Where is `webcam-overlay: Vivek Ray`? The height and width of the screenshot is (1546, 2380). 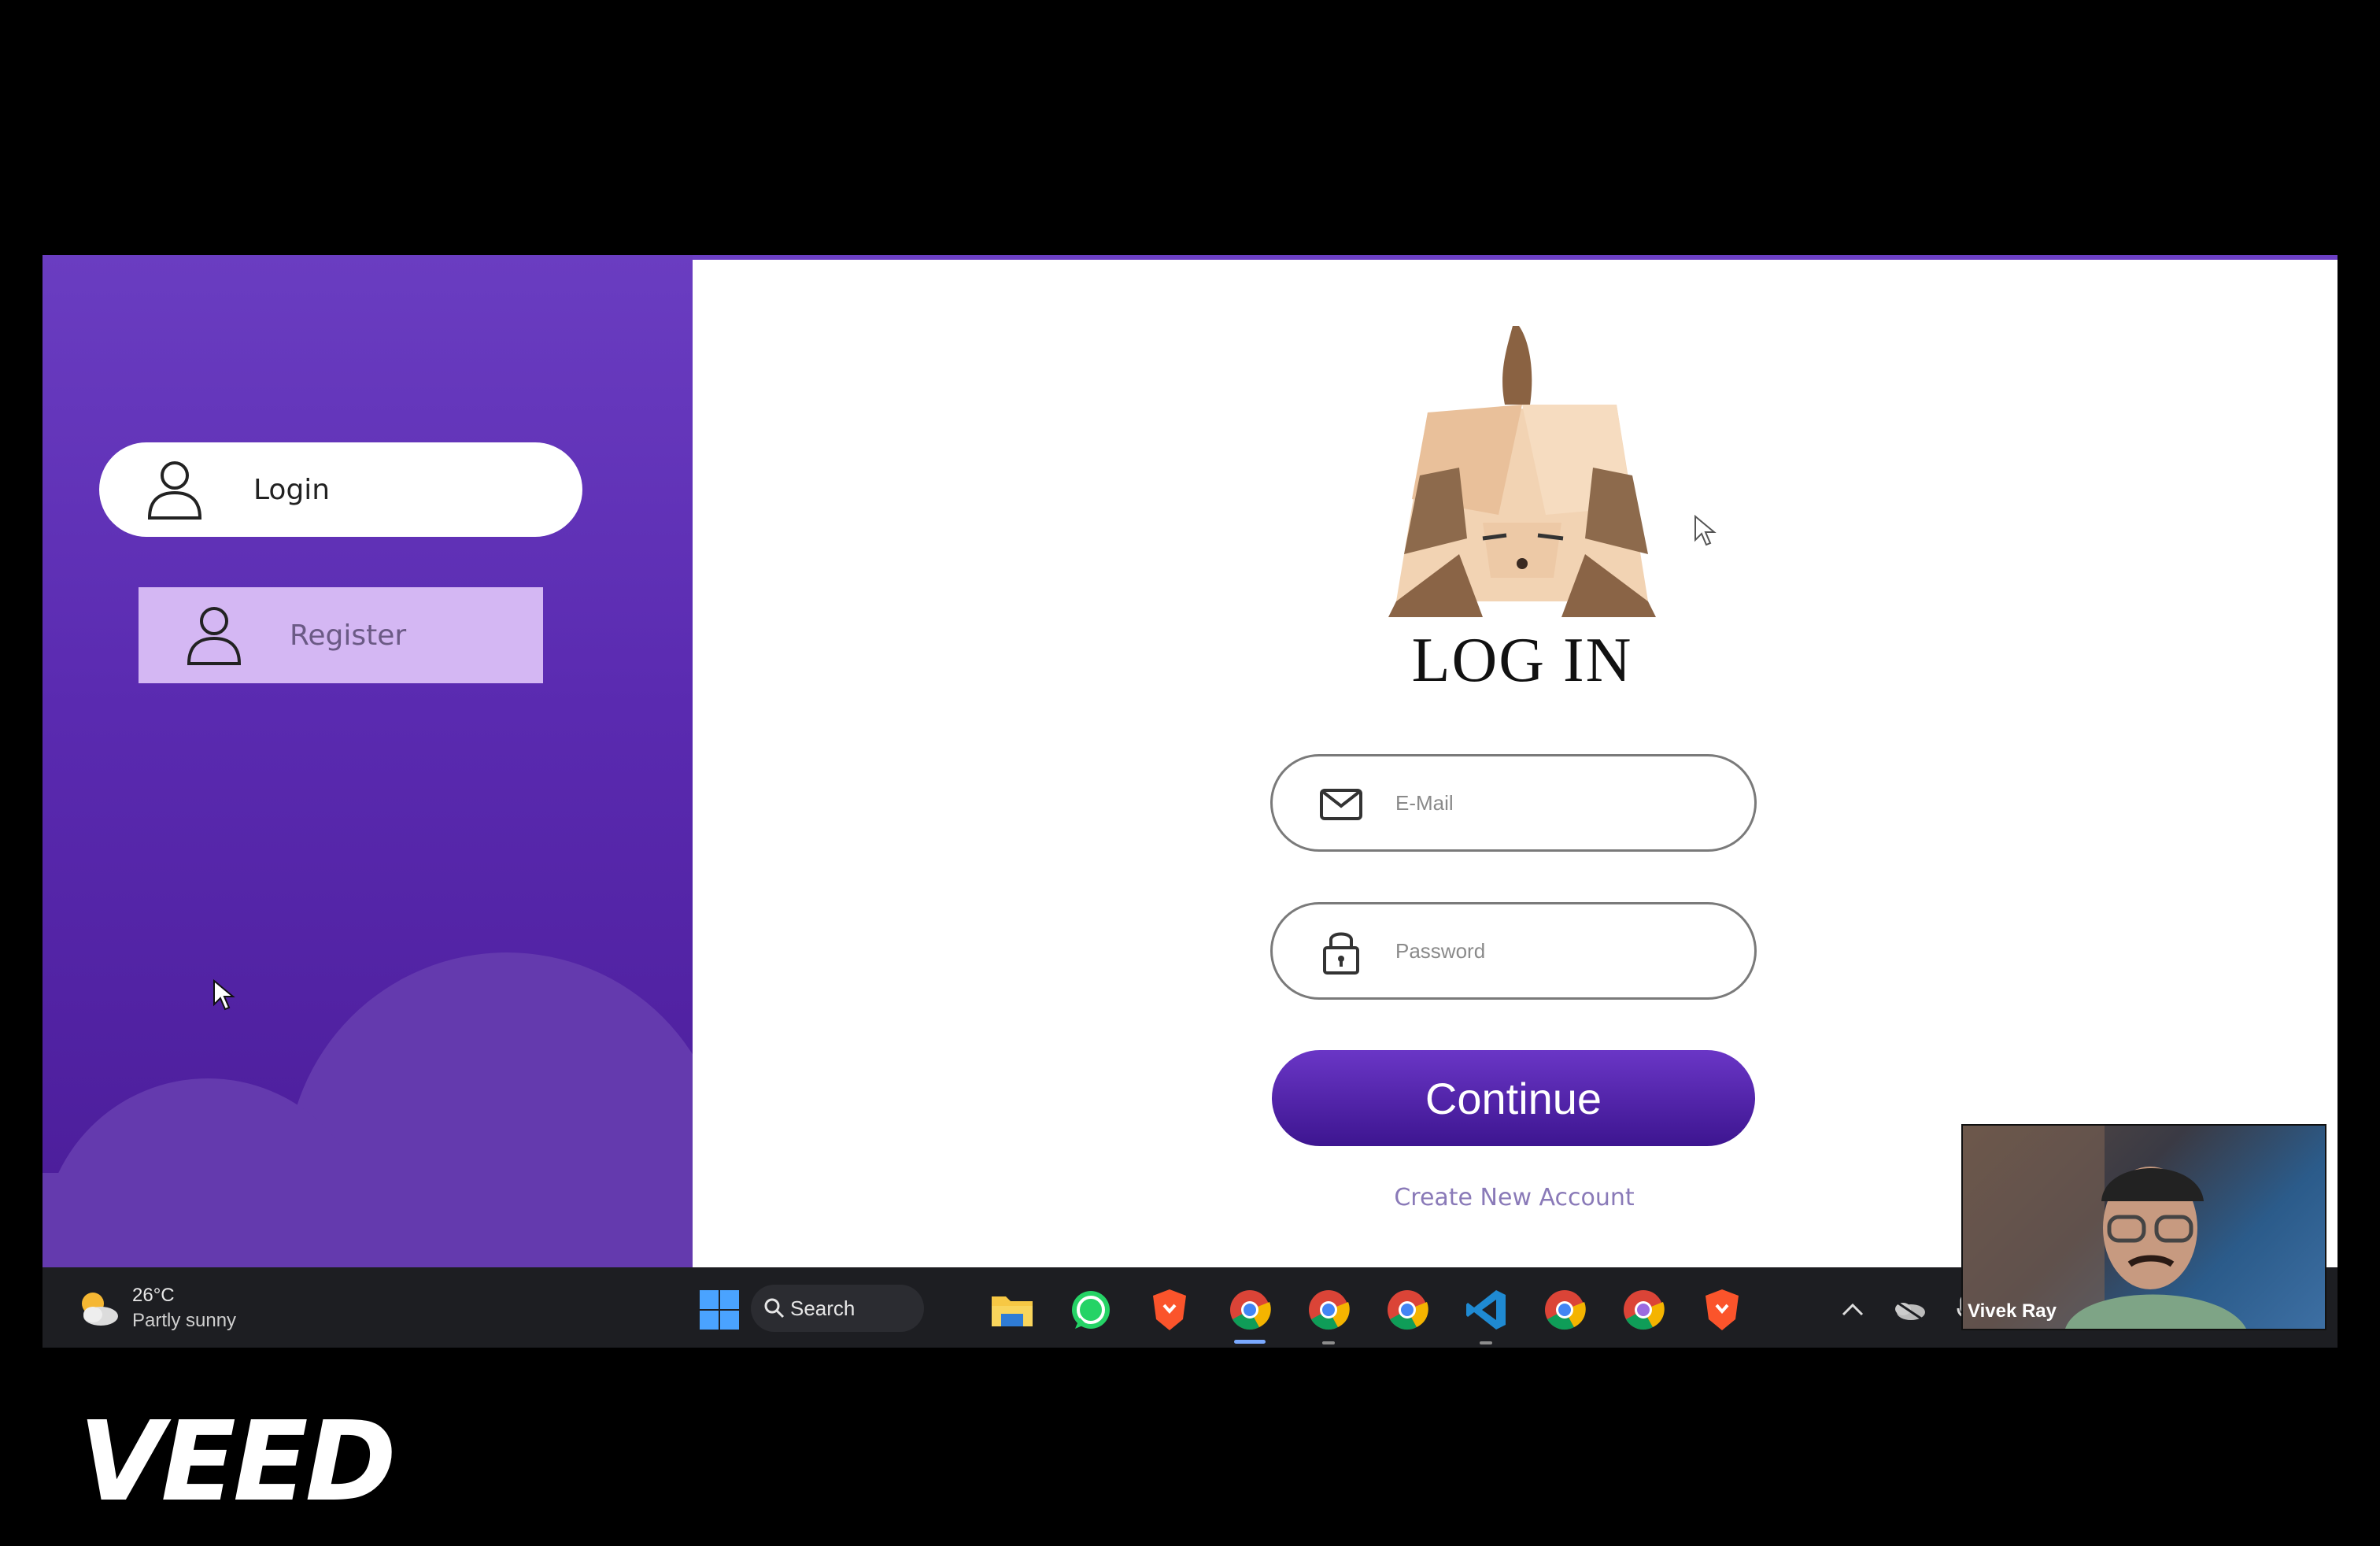
webcam-overlay: Vivek Ray is located at coordinates (2143, 1227).